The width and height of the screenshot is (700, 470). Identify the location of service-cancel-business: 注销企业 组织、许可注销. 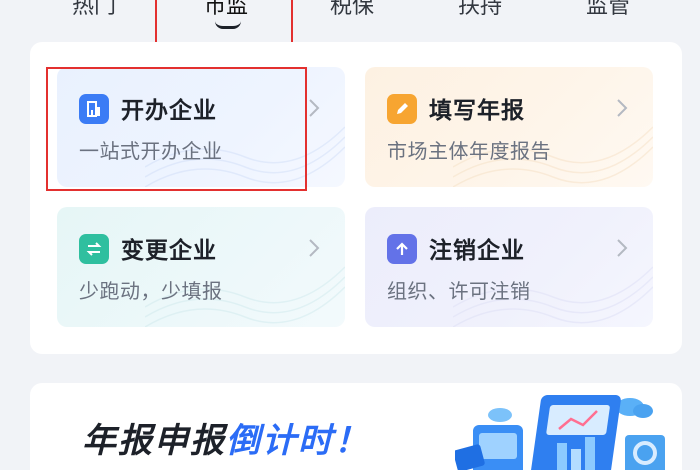
(509, 267).